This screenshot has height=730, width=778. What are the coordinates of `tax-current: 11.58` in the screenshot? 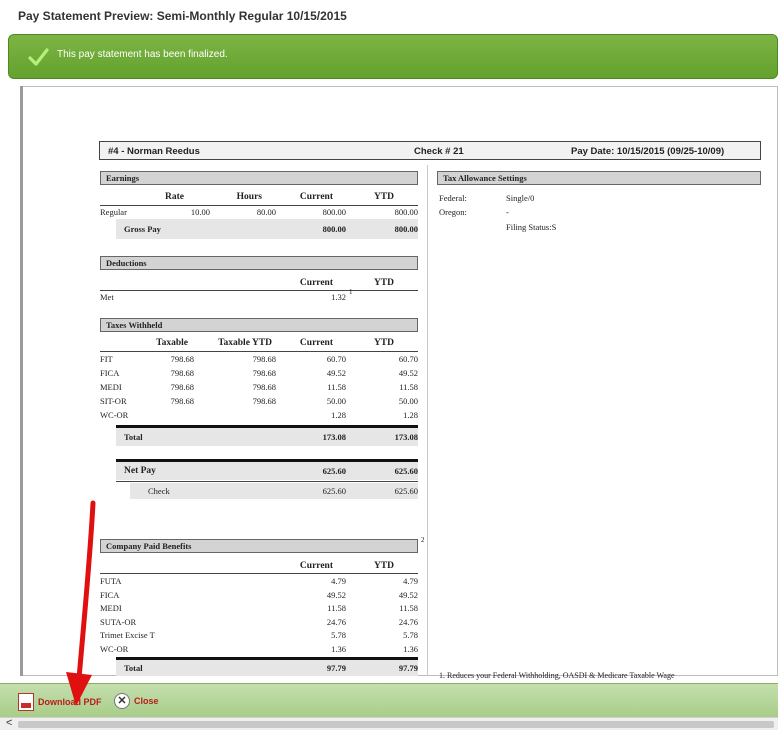 It's located at (336, 387).